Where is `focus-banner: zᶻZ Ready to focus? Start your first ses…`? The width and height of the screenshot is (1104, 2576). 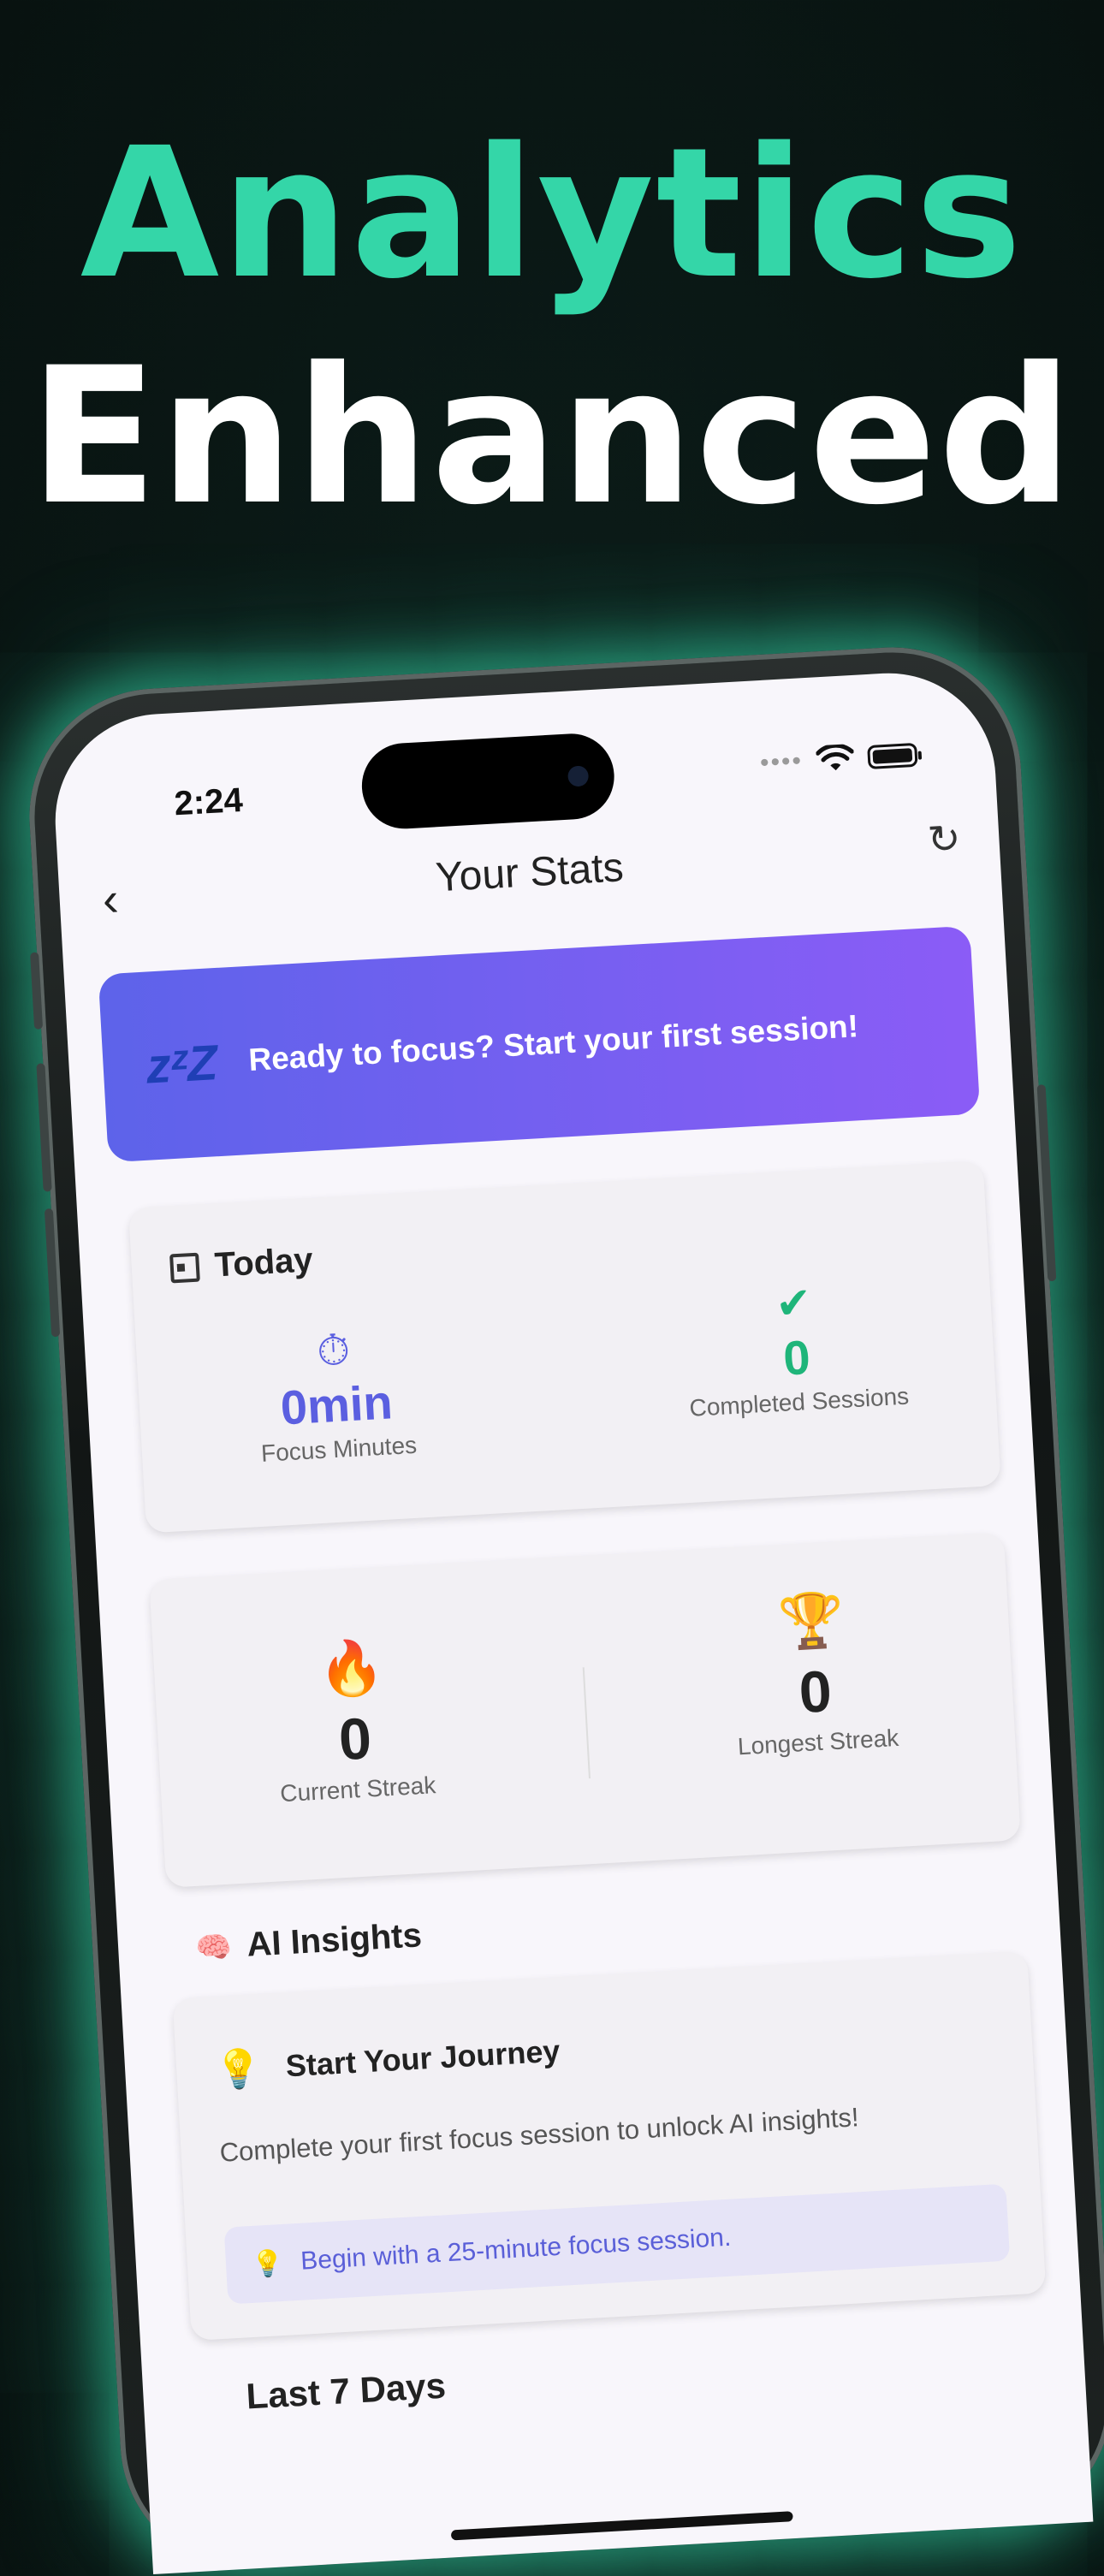
focus-banner: zᶻZ Ready to focus? Start your first ses… is located at coordinates (539, 1044).